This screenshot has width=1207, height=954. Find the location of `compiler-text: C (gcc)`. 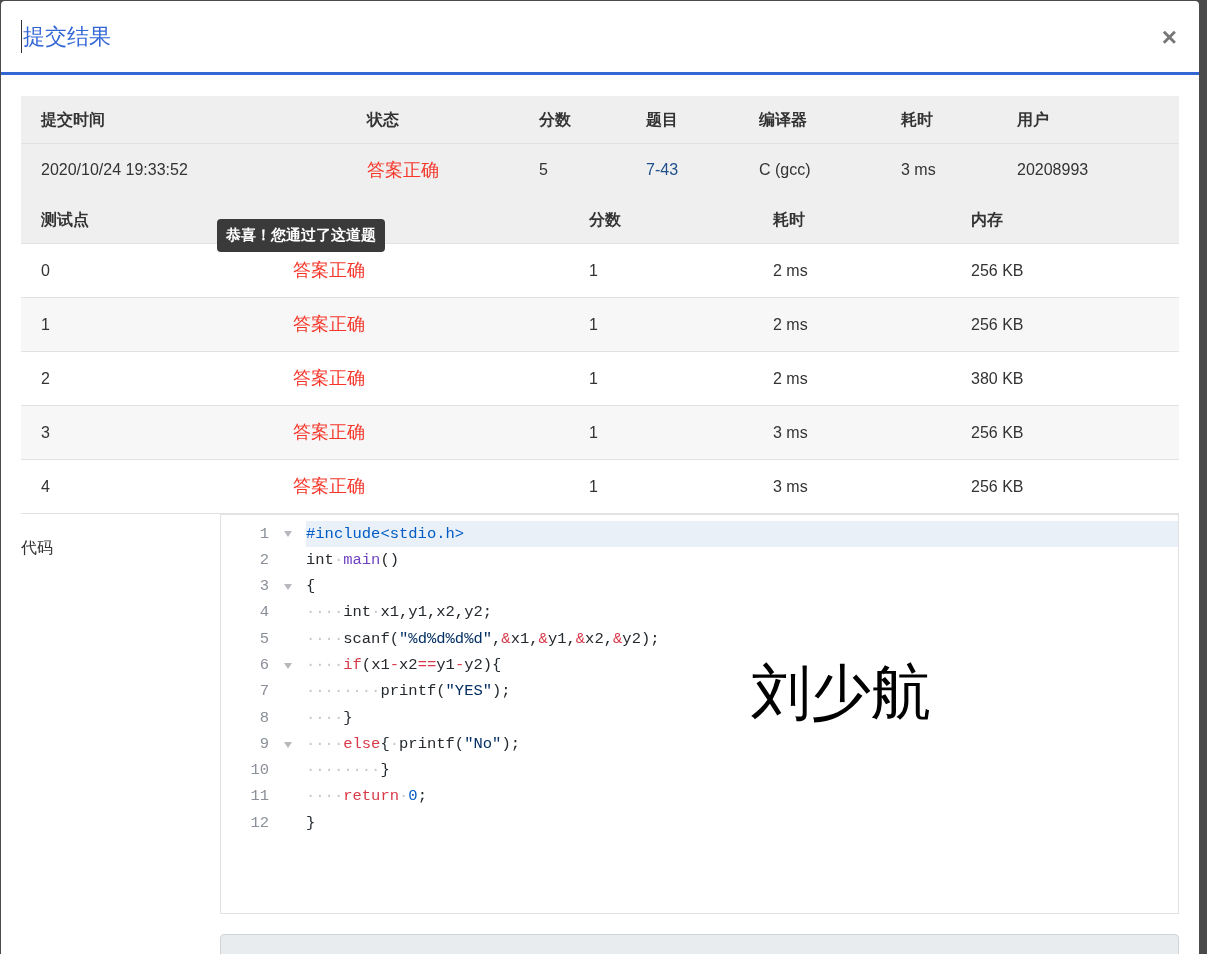

compiler-text: C (gcc) is located at coordinates (785, 170).